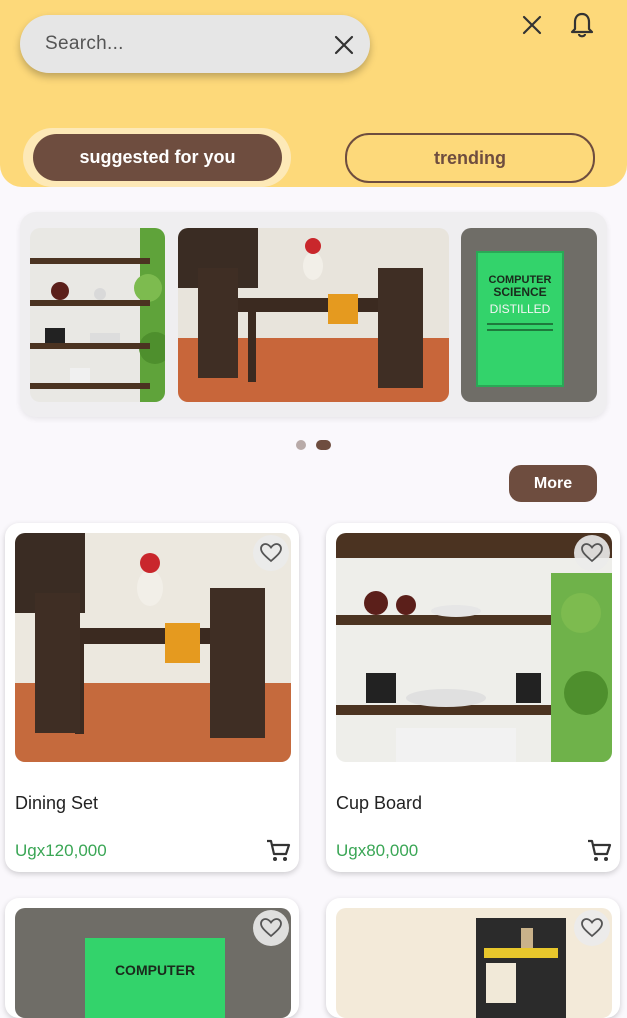  What do you see at coordinates (301, 445) in the screenshot?
I see `carousel-dot` at bounding box center [301, 445].